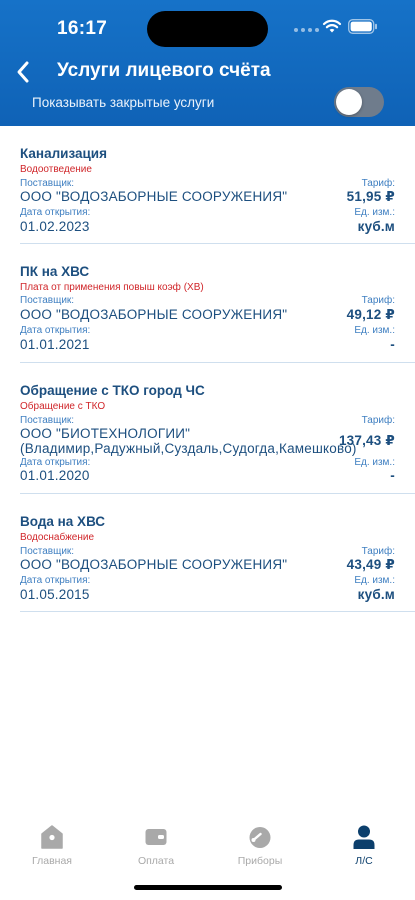  Describe the element at coordinates (208, 887) in the screenshot. I see `home-indicator` at that location.